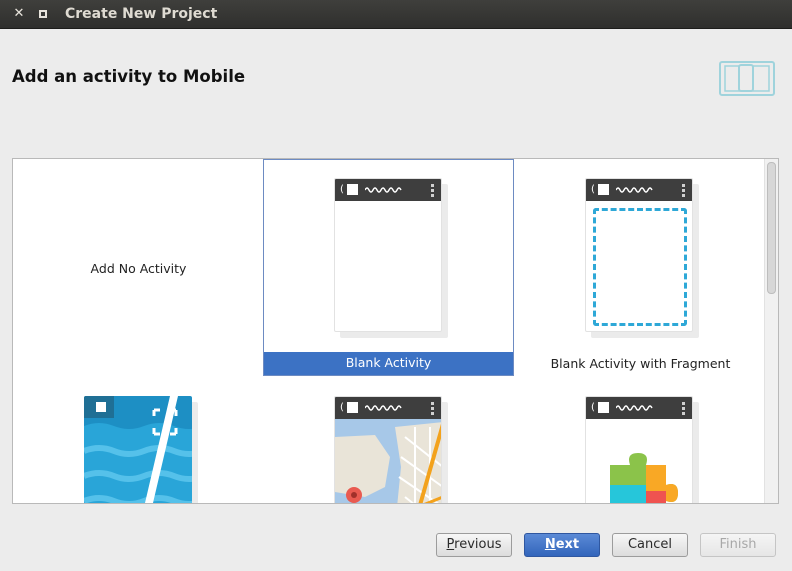 The width and height of the screenshot is (792, 571). I want to click on blank-activity-thumbnail: (, so click(391, 258).